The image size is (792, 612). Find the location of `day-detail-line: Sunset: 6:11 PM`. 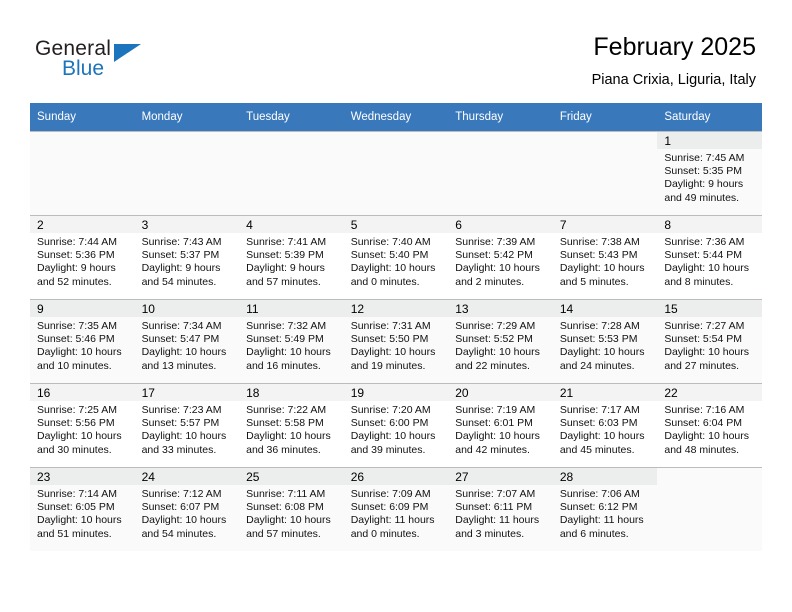

day-detail-line: Sunset: 6:11 PM is located at coordinates (494, 507).